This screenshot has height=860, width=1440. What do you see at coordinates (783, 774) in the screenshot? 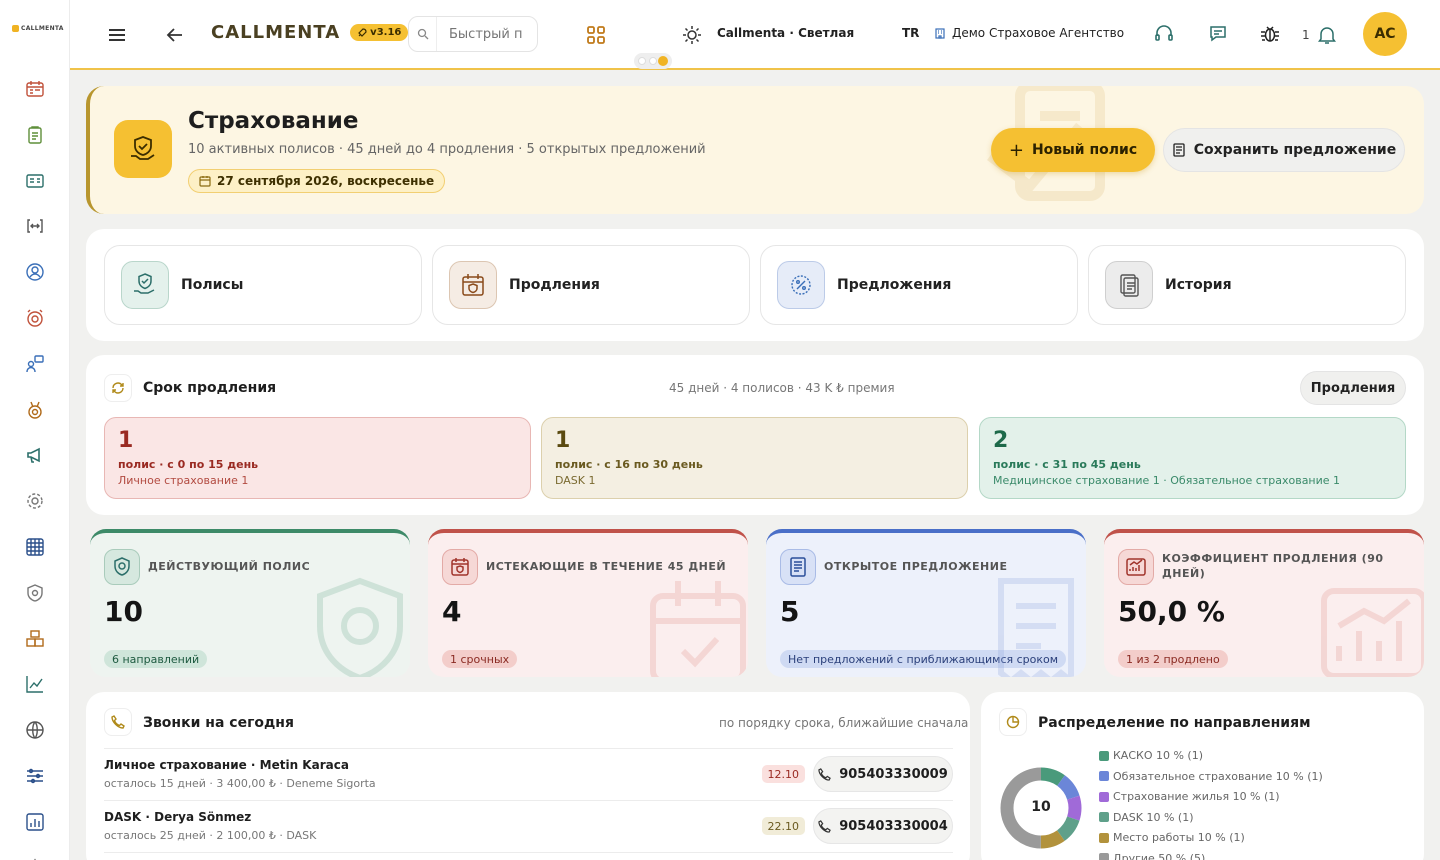
I see `due-date-badge: 12.10` at bounding box center [783, 774].